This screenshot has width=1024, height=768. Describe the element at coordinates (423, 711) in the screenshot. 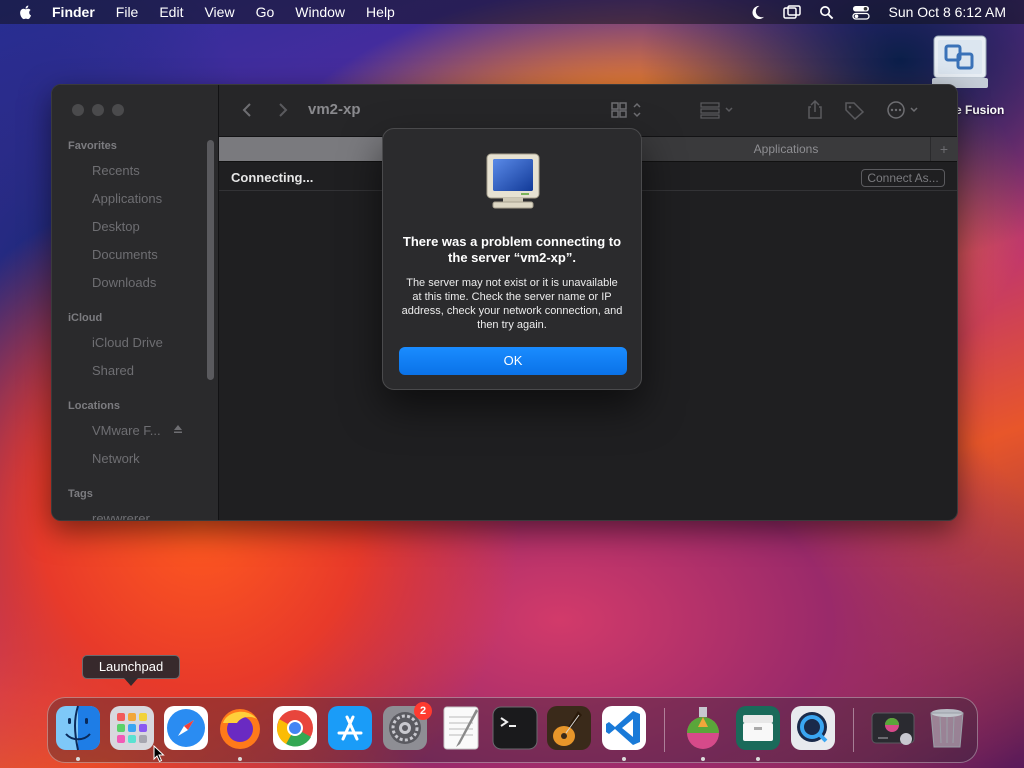

I see `notification-badge: 2` at that location.